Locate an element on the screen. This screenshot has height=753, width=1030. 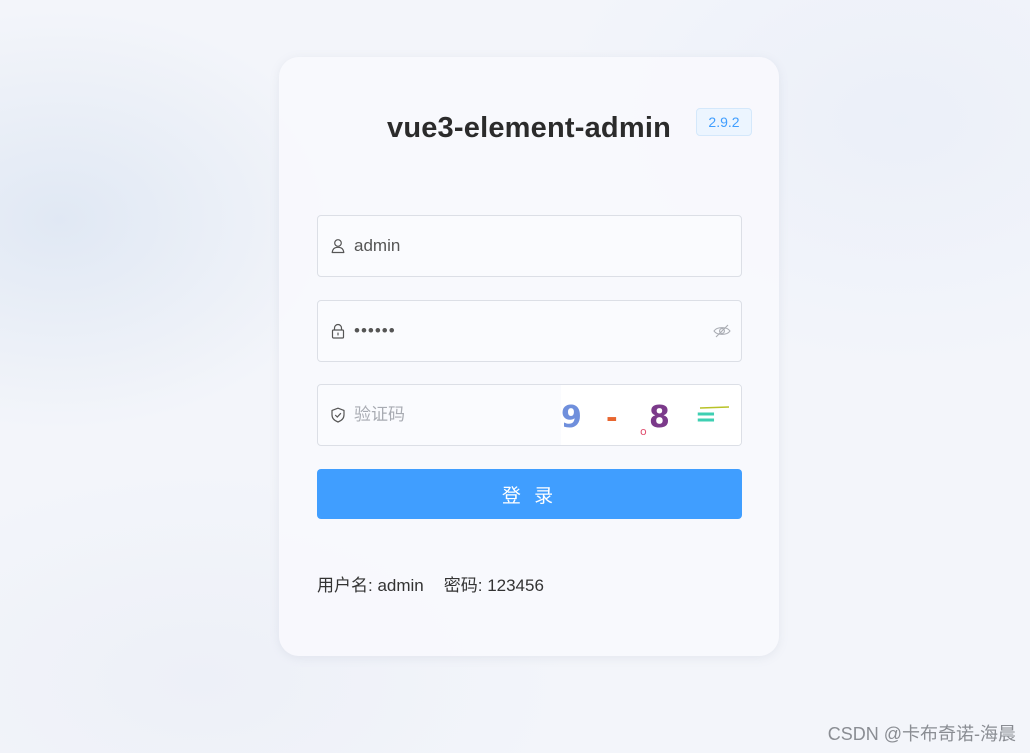
password-input is located at coordinates (519, 331).